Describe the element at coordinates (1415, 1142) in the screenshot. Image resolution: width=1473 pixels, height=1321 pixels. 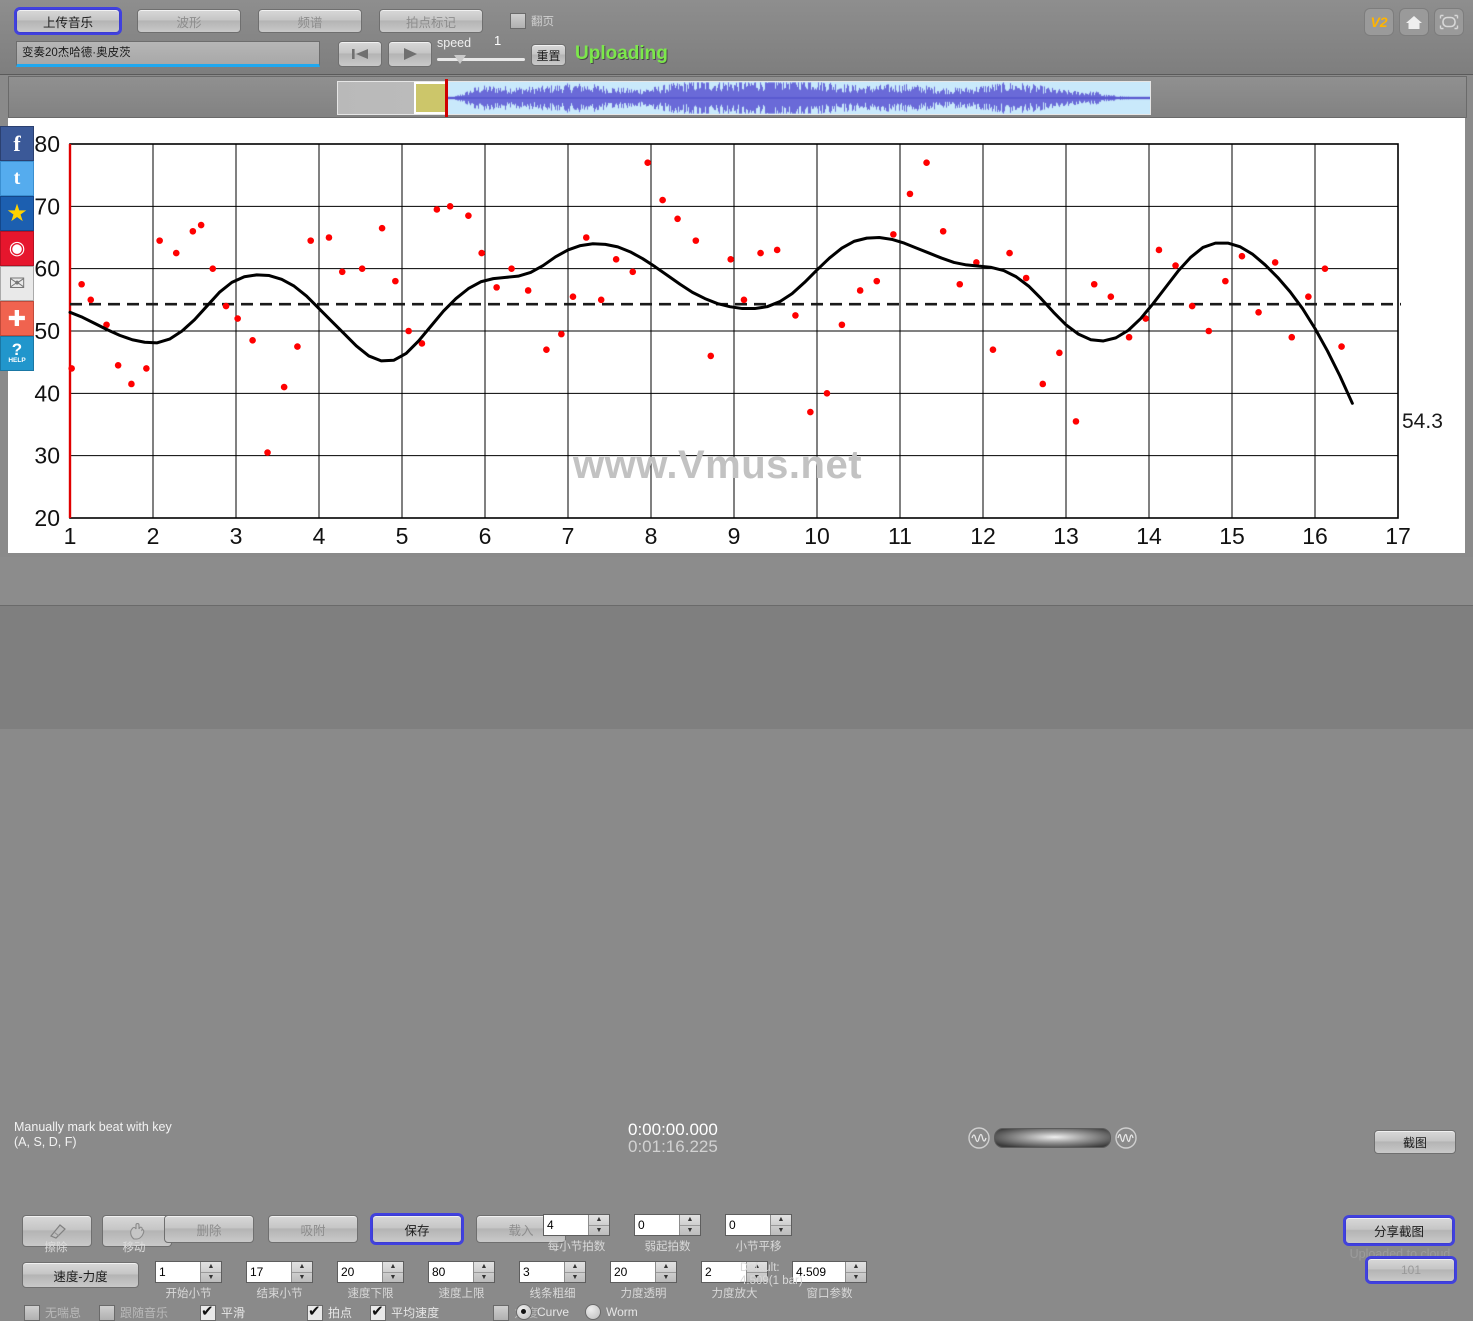
I see `screenshot-button: 截图` at that location.